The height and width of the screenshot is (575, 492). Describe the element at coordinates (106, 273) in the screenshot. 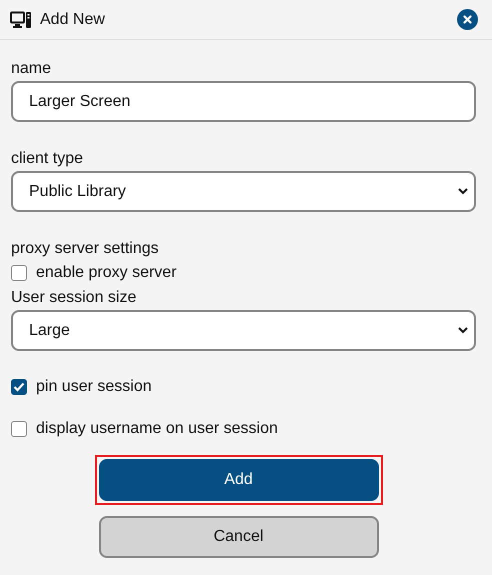

I see `checkbox-label: enable proxy server` at that location.